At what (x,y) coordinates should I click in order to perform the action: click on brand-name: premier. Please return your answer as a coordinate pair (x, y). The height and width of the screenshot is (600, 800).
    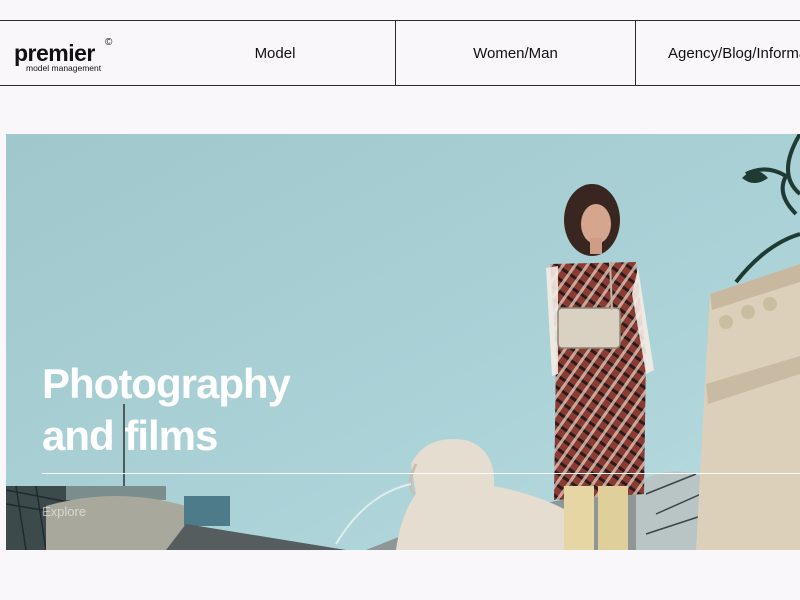
    Looking at the image, I should click on (54, 53).